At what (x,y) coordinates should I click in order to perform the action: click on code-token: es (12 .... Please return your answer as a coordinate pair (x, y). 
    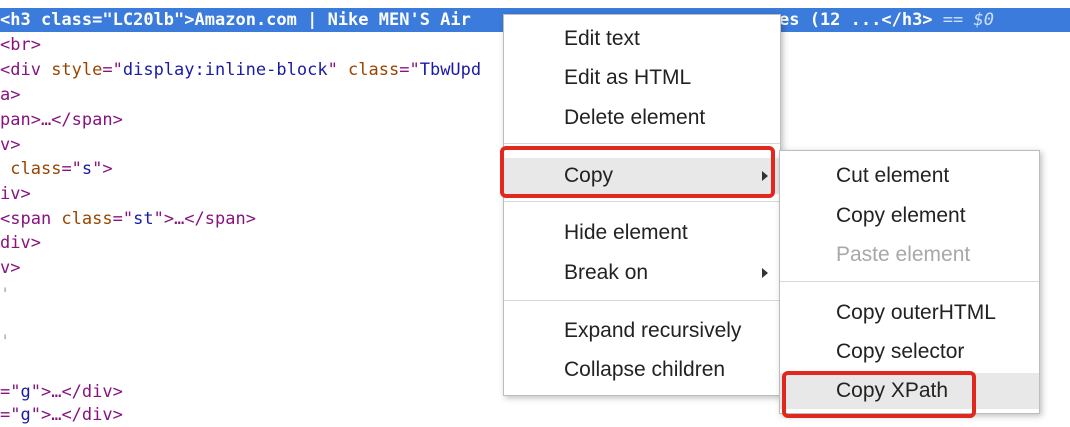
    Looking at the image, I should click on (830, 20).